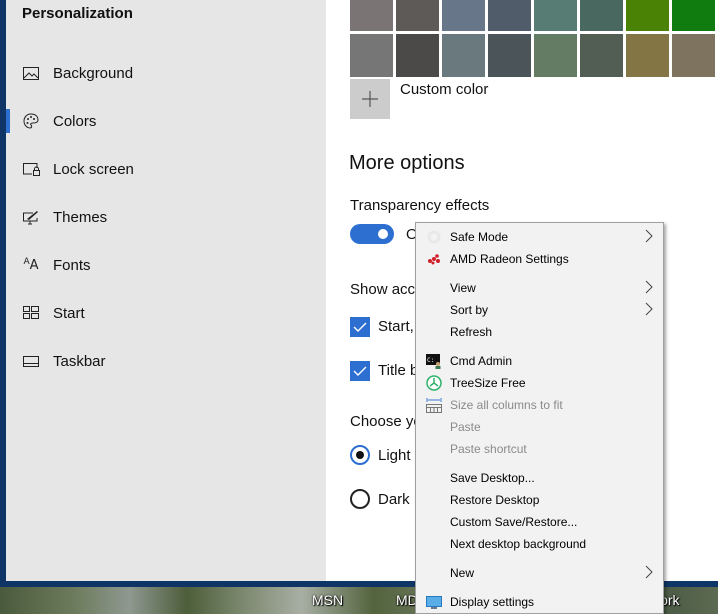 The width and height of the screenshot is (718, 614). I want to click on menu-item-label: Restore Desktop, so click(495, 500).